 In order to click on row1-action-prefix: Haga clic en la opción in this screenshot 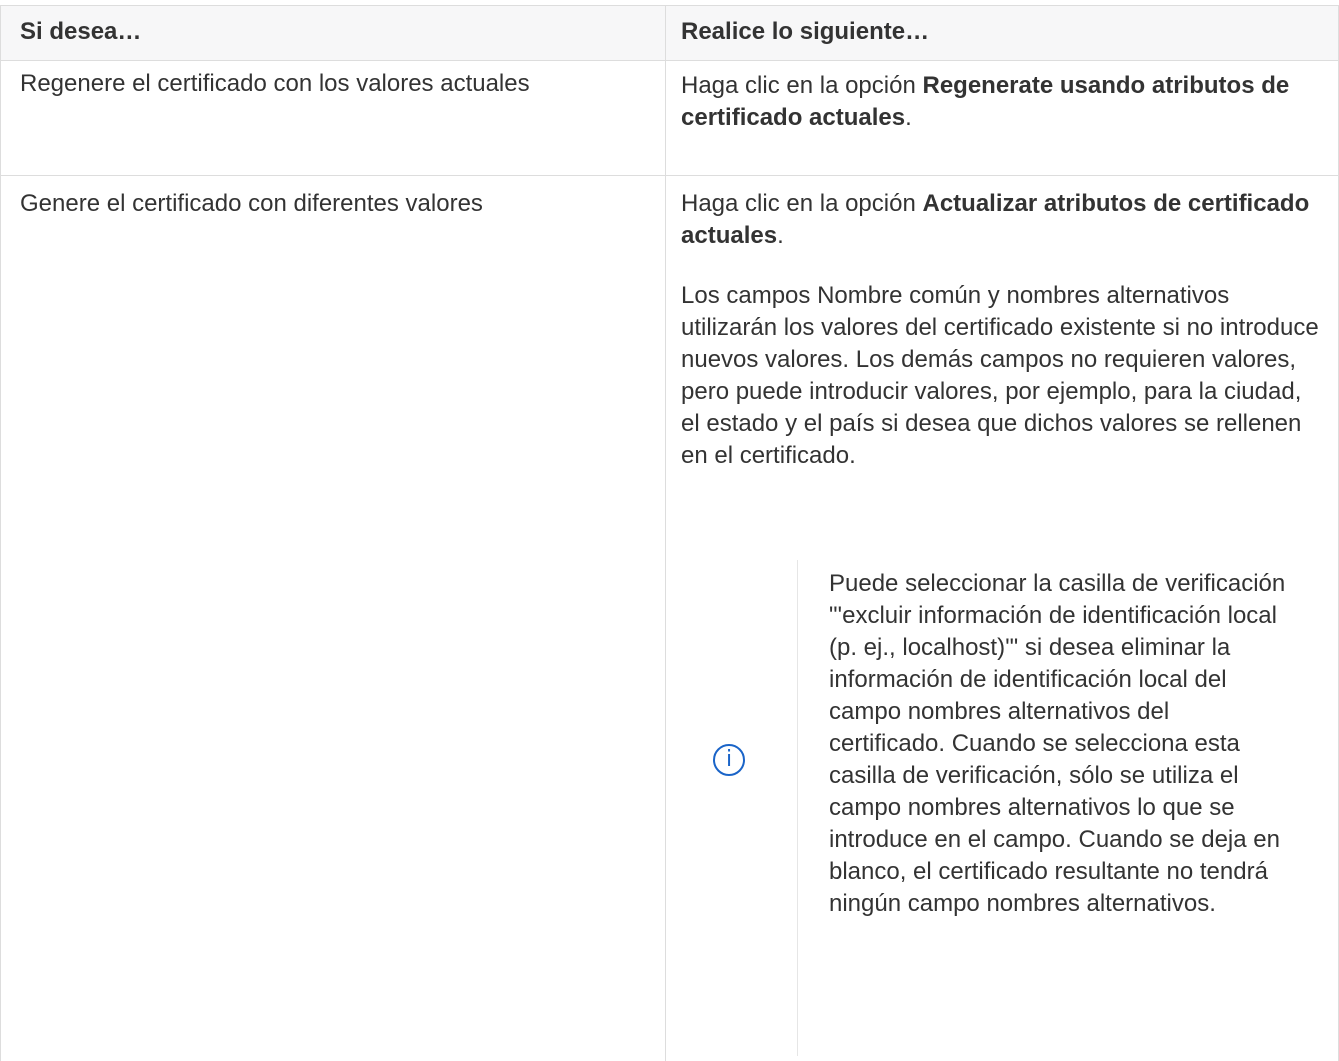, I will do `click(802, 85)`.